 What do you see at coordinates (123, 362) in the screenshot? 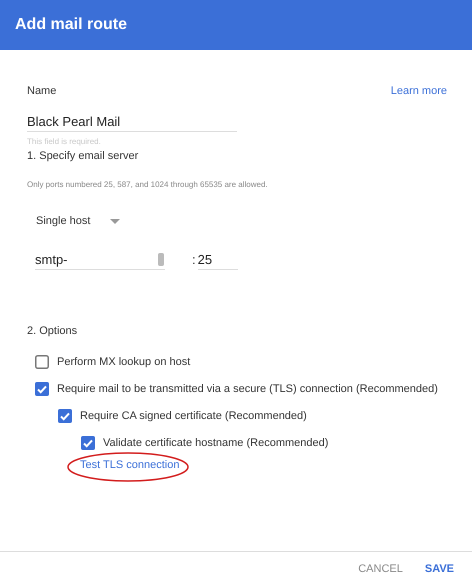
I see `checkbox-label: Perform MX lookup on host` at bounding box center [123, 362].